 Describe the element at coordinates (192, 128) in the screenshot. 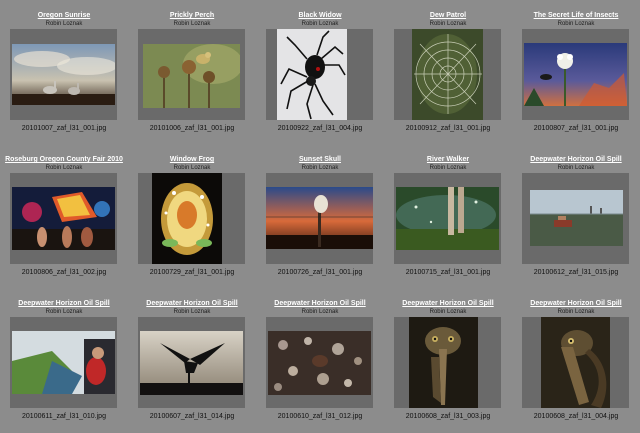

I see `item-filename: 20101006_zaf_l31_001.jpg` at that location.